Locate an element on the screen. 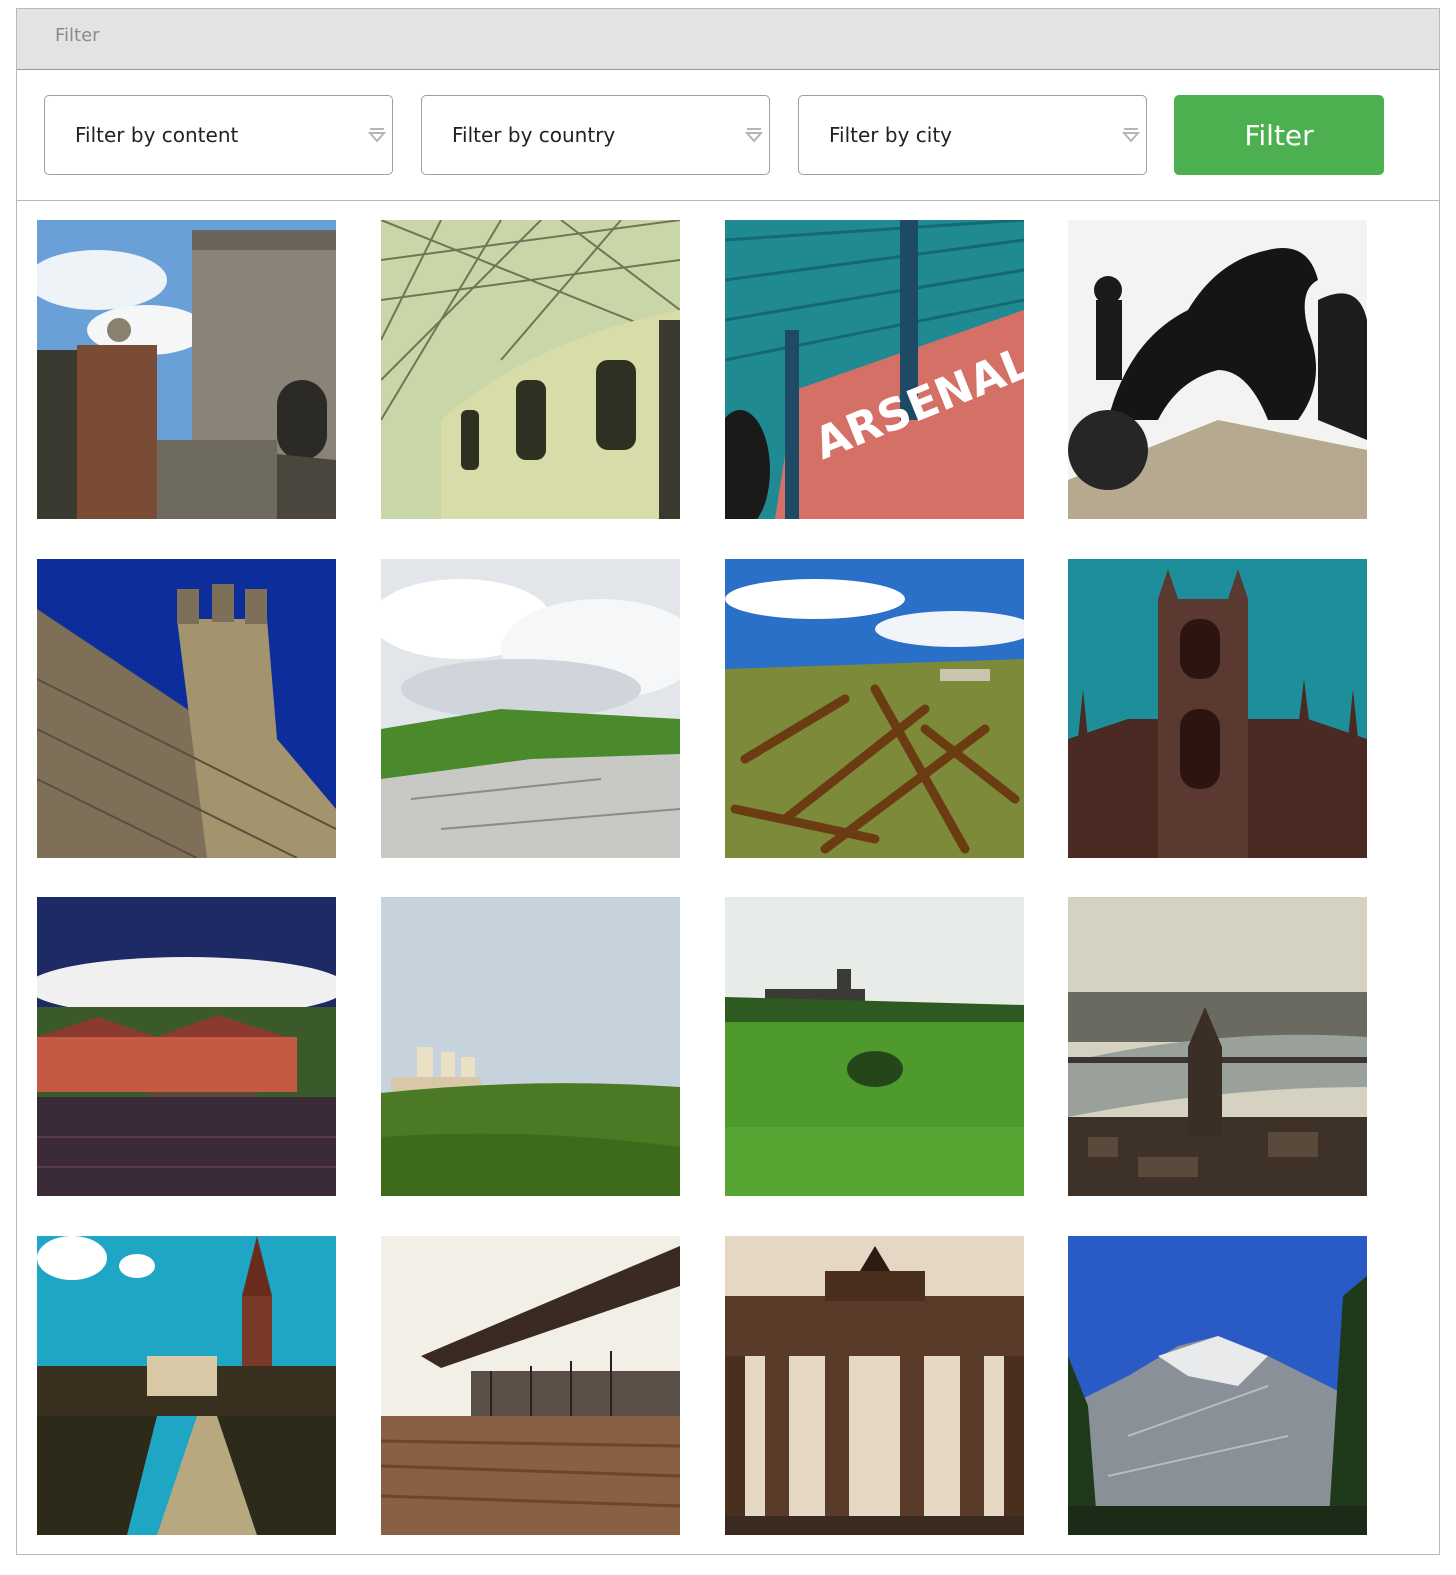 This screenshot has width=1456, height=1575. horse-chariot-statue-photo is located at coordinates (1217, 369).